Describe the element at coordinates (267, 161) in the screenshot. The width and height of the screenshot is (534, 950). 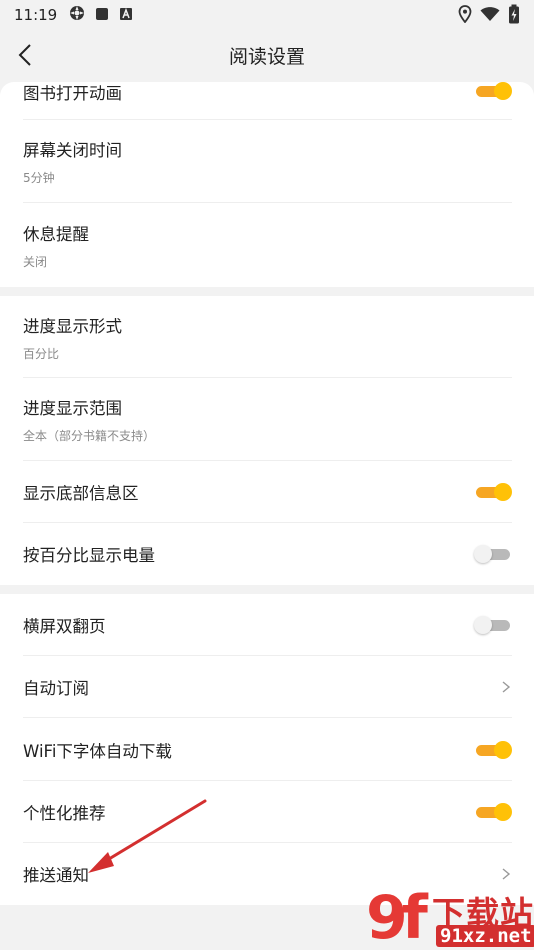
I see `setting-row-screen-off-time: 屏幕关闭时间 5分钟` at that location.